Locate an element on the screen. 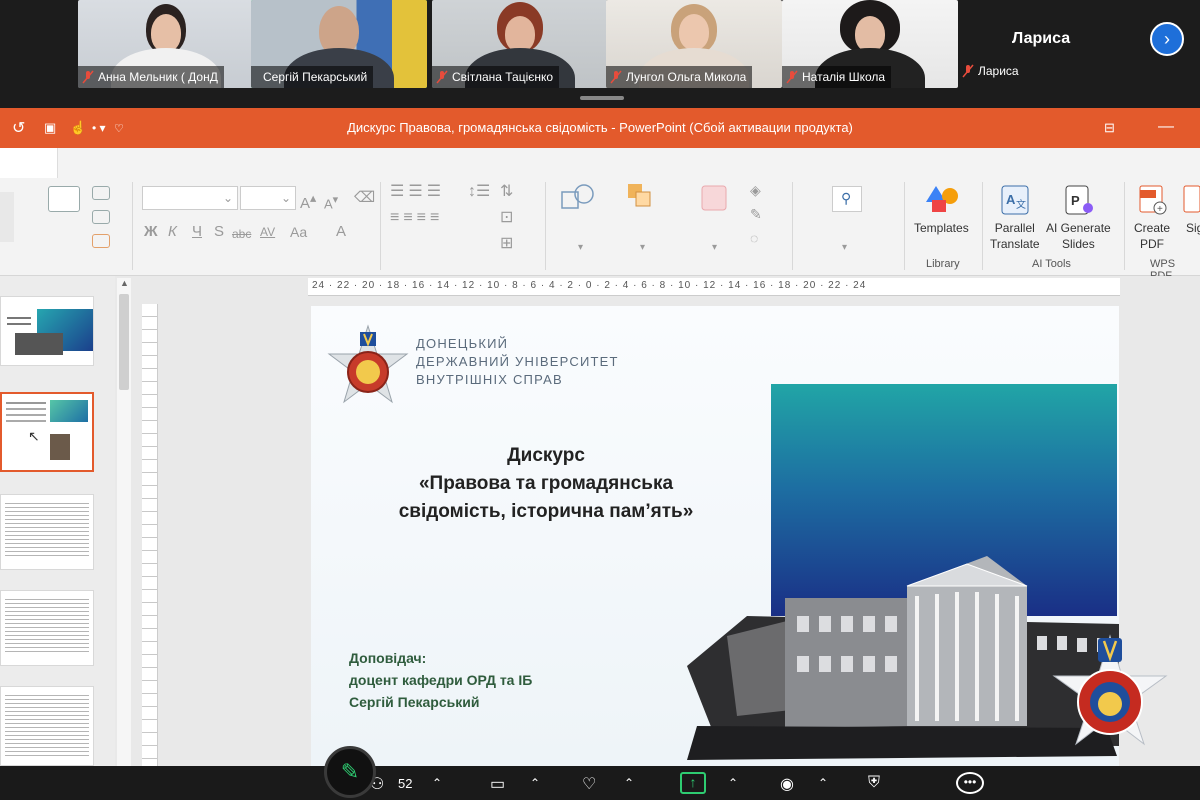 This screenshot has height=800, width=1200. participant-name-tag: Світлана Тацієнко is located at coordinates (496, 77).